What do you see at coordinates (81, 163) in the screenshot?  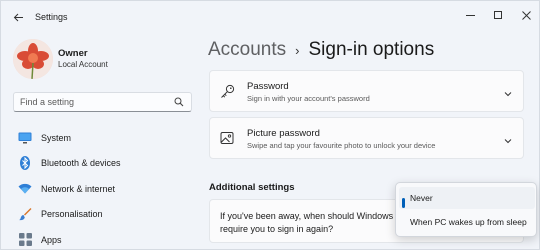 I see `sidebar-item-label: Bluetooth & devices` at bounding box center [81, 163].